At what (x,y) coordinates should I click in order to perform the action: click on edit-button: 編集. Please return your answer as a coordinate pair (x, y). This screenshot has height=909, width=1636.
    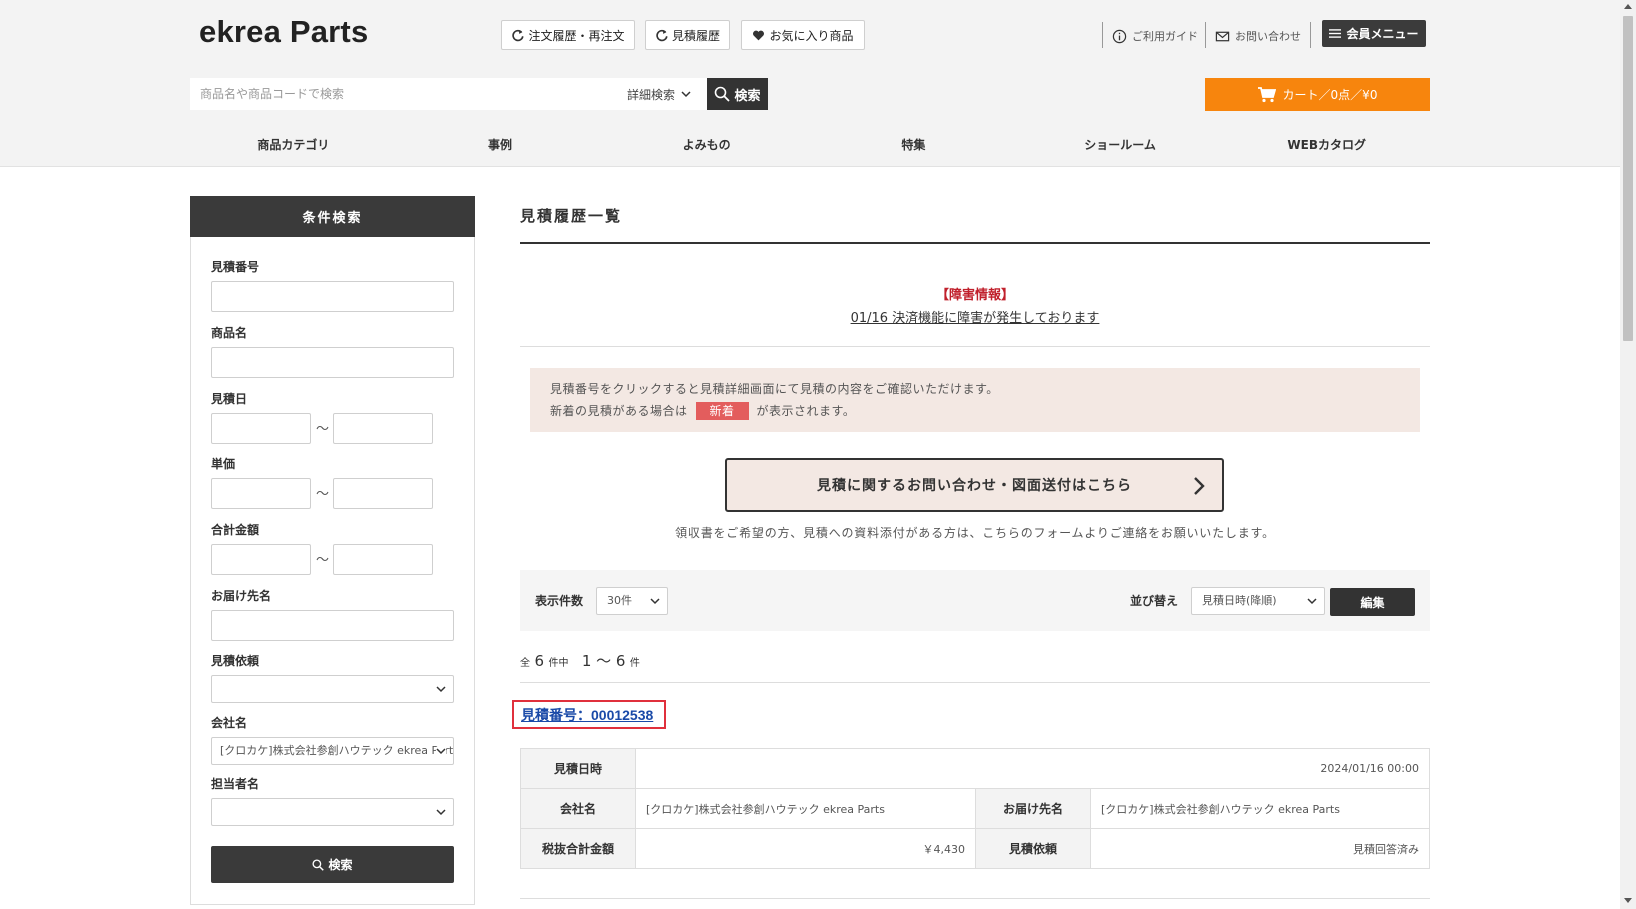
    Looking at the image, I should click on (1372, 602).